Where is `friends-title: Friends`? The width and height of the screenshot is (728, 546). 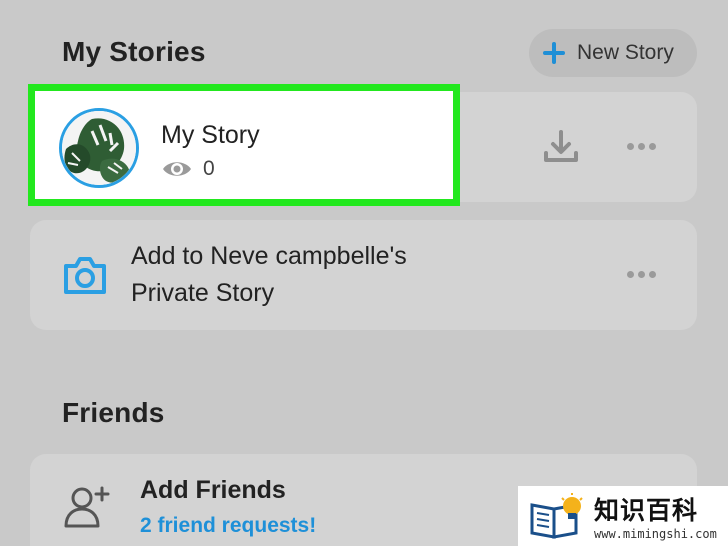 friends-title: Friends is located at coordinates (113, 412).